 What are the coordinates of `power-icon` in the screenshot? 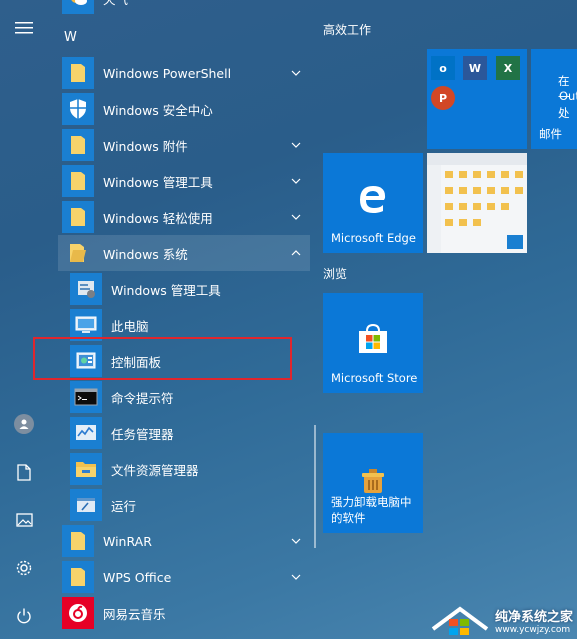 It's located at (24, 616).